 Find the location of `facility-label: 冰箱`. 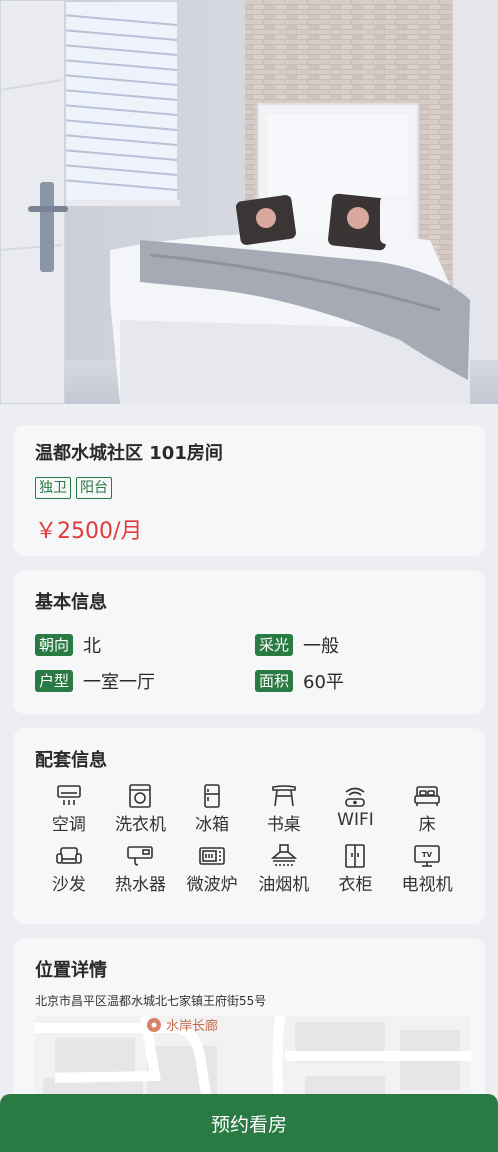

facility-label: 冰箱 is located at coordinates (212, 825).